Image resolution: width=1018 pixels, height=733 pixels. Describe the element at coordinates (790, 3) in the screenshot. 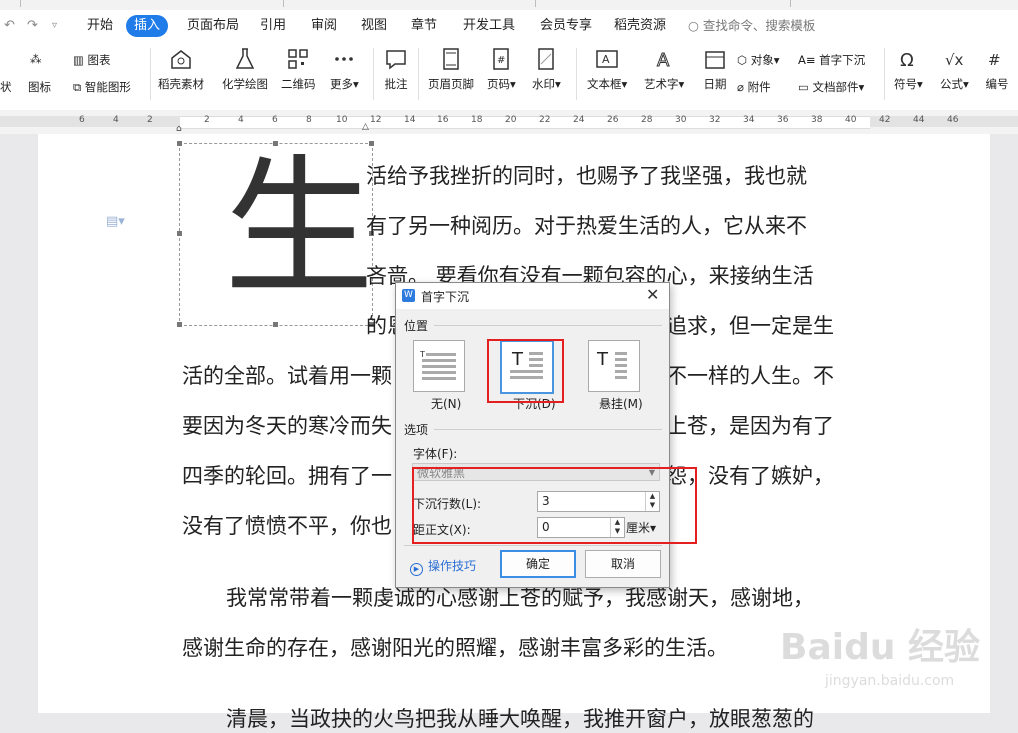

I see `tab-divider` at that location.